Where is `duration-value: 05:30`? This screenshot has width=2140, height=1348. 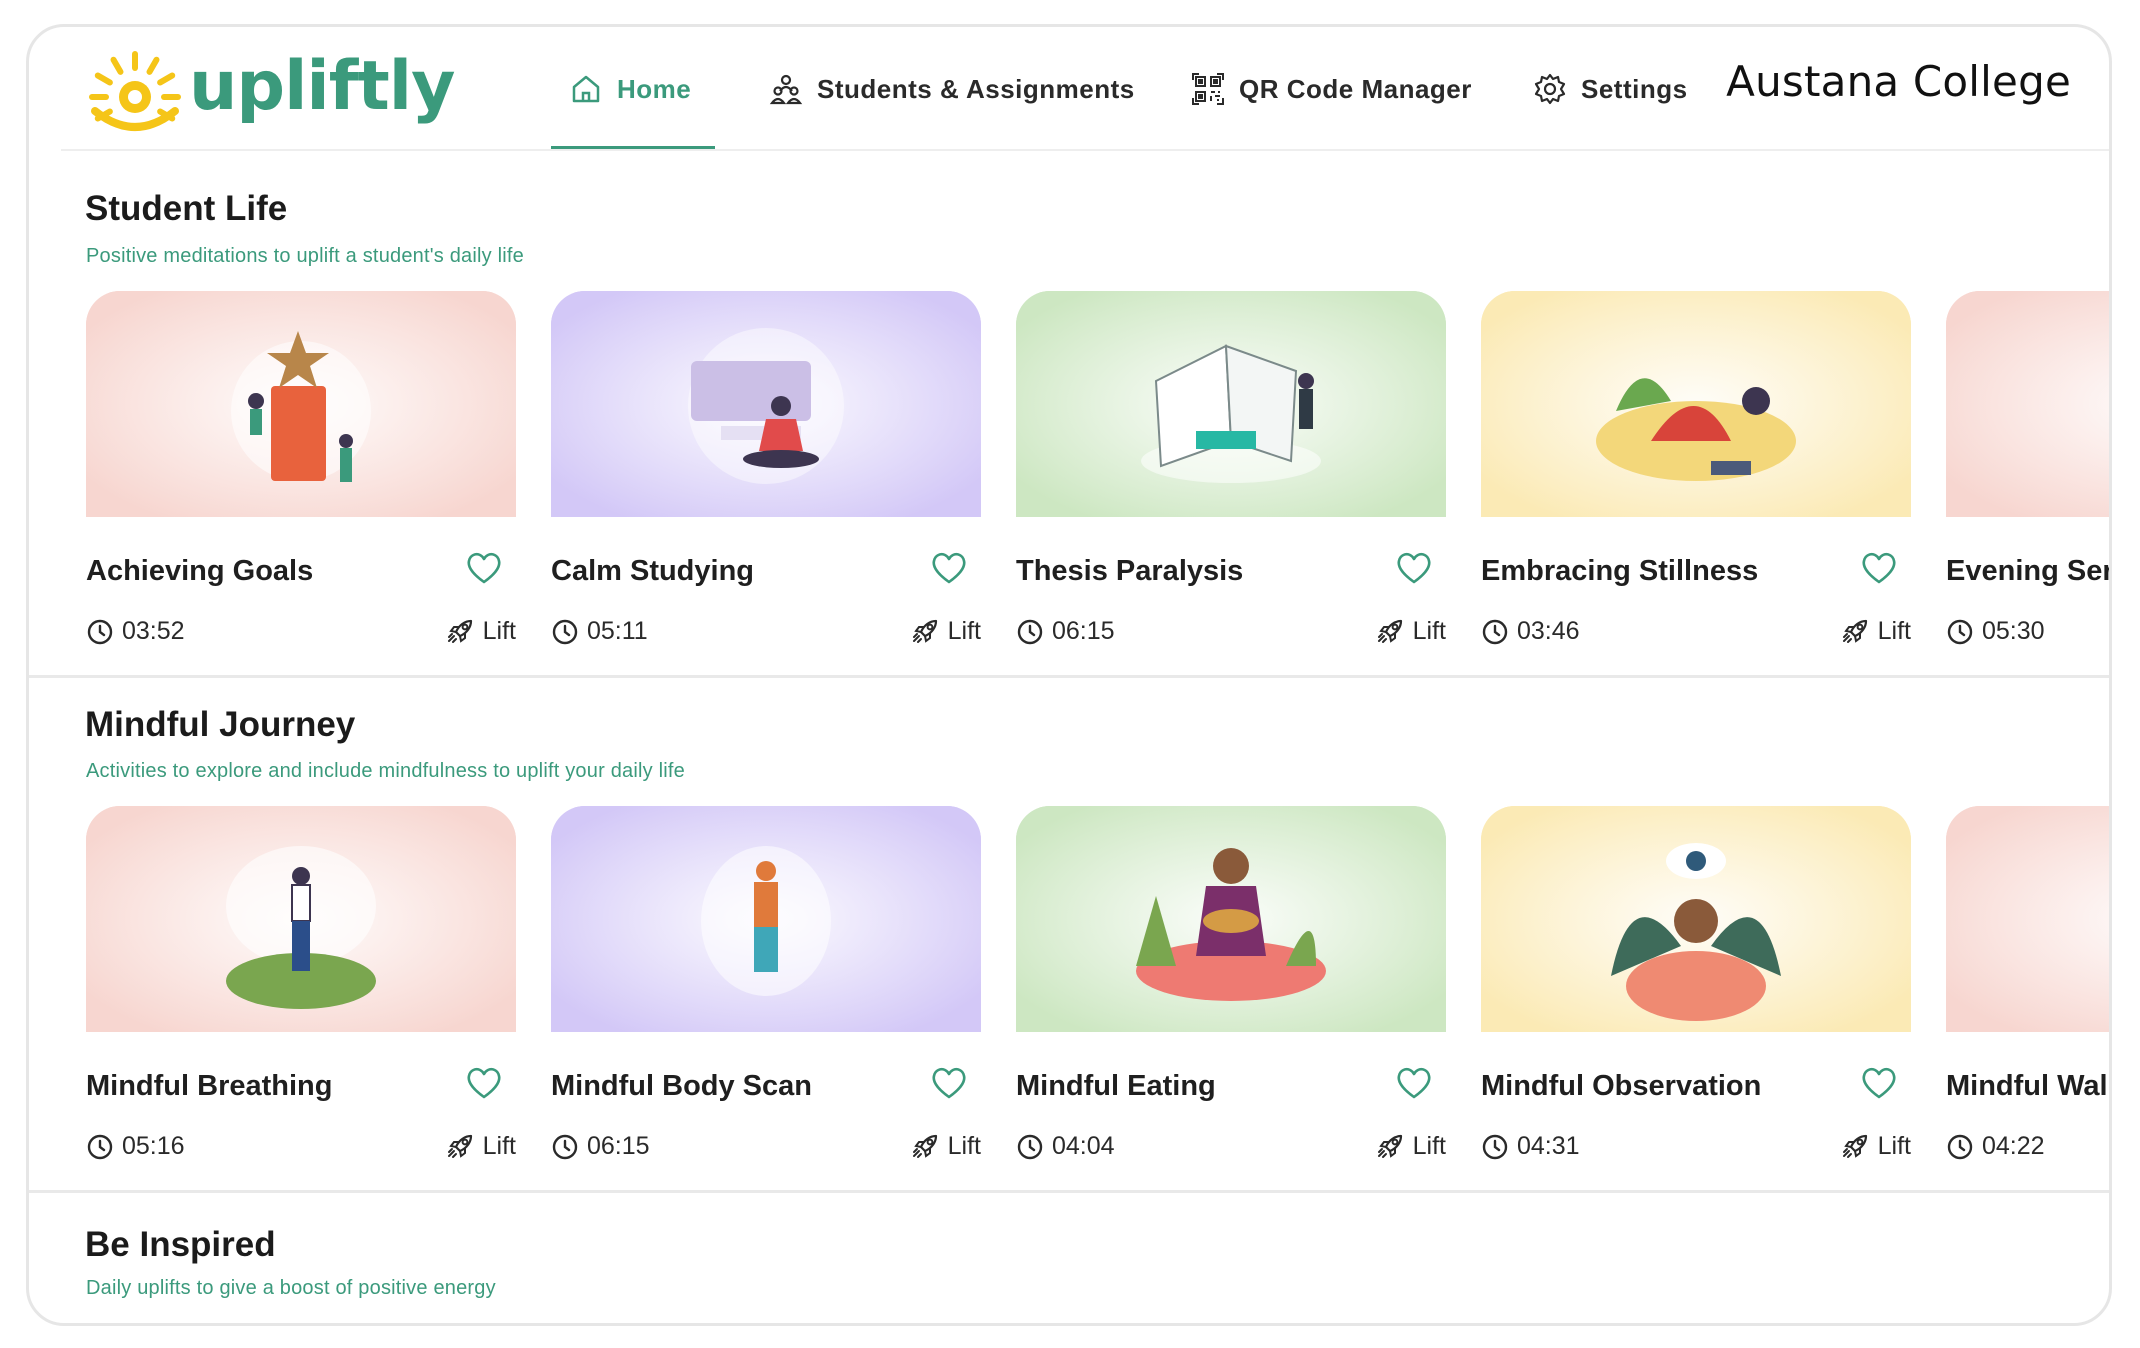 duration-value: 05:30 is located at coordinates (2013, 631).